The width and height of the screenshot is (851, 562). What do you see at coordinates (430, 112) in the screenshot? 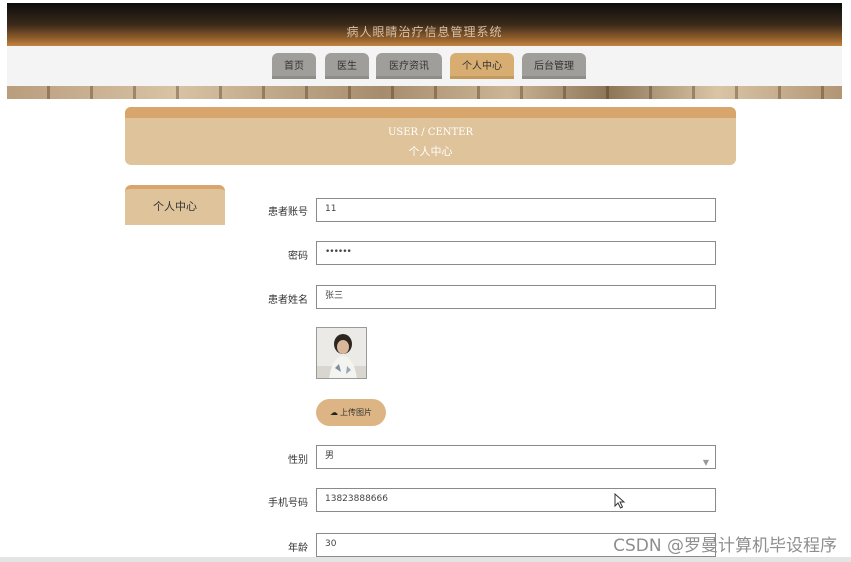
I see `header-strip` at bounding box center [430, 112].